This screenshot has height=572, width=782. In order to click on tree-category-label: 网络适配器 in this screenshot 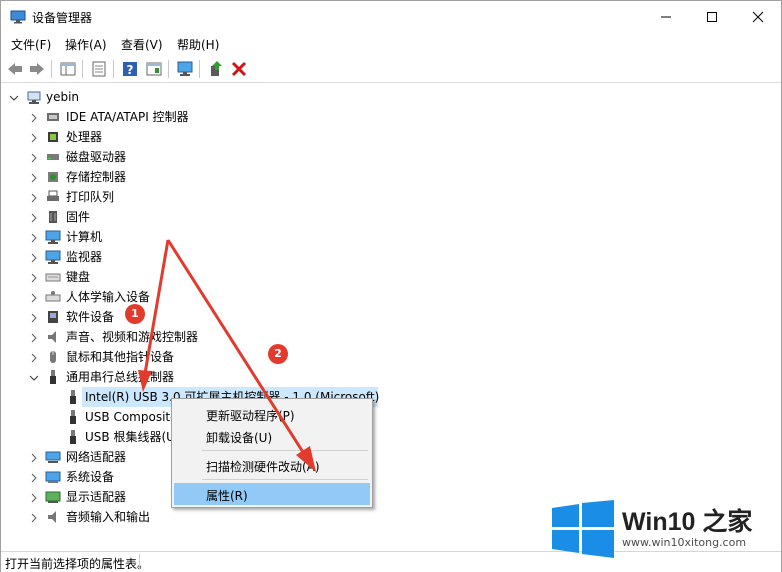, I will do `click(96, 457)`.